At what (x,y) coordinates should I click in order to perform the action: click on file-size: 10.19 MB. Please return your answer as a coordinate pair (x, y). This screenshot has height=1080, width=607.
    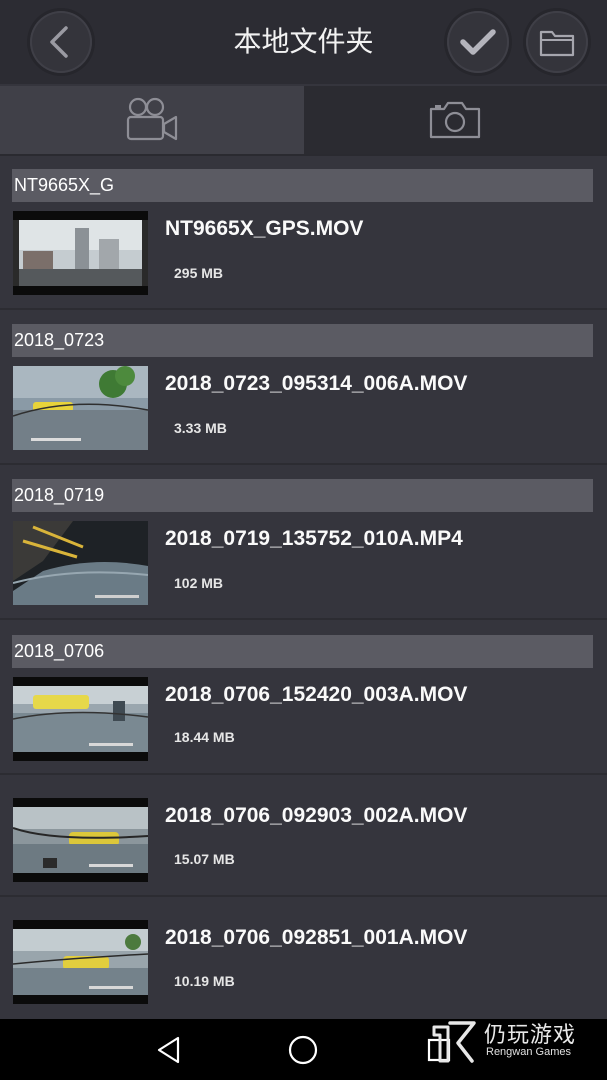
    Looking at the image, I should click on (204, 981).